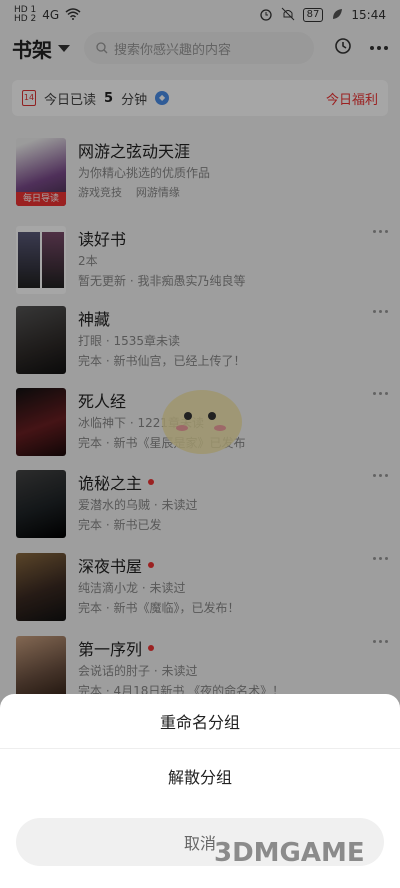  Describe the element at coordinates (289, 853) in the screenshot. I see `watermark-text: 3DMGAME` at that location.